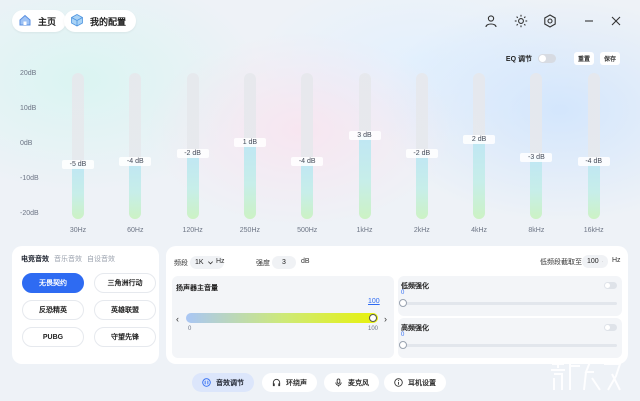 The height and width of the screenshot is (401, 640). What do you see at coordinates (28, 108) in the screenshot?
I see `y-axis-tick-label: 10dB` at bounding box center [28, 108].